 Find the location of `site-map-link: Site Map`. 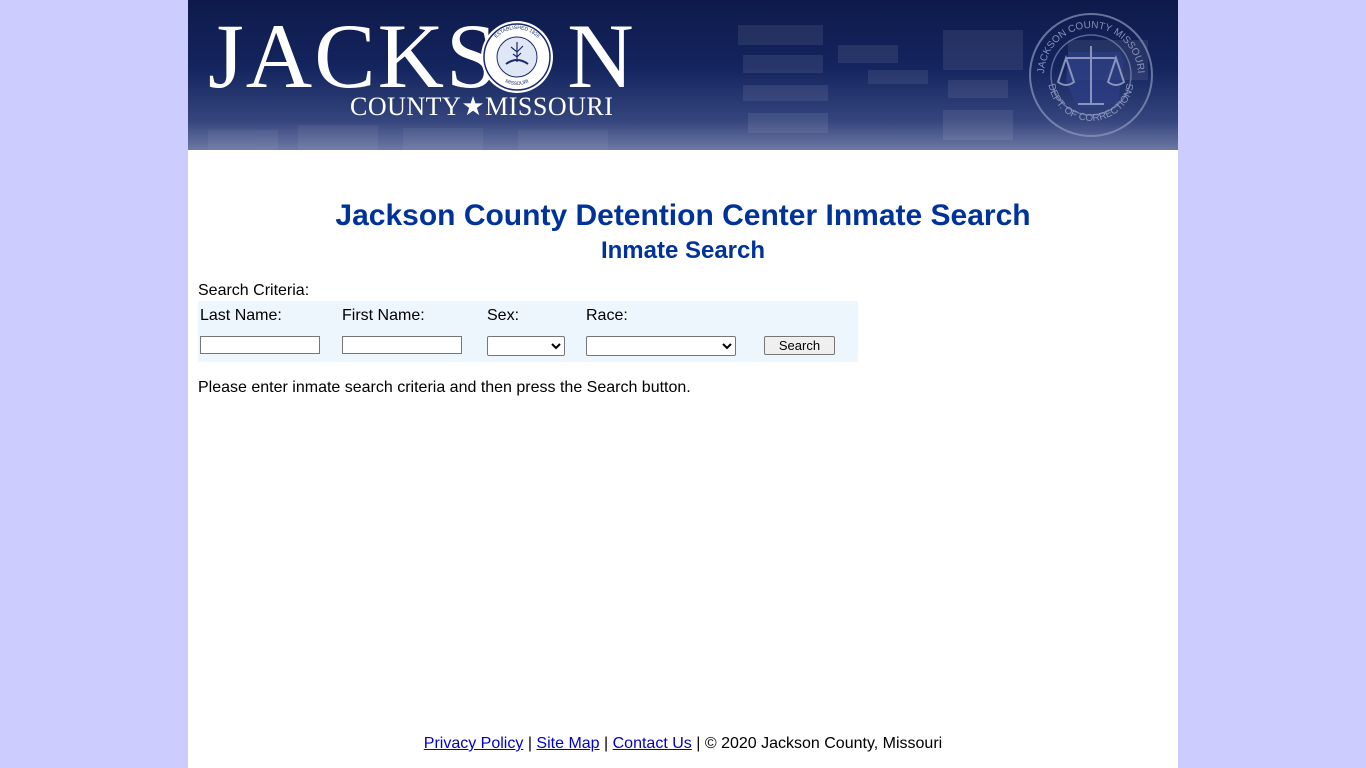

site-map-link: Site Map is located at coordinates (567, 743).